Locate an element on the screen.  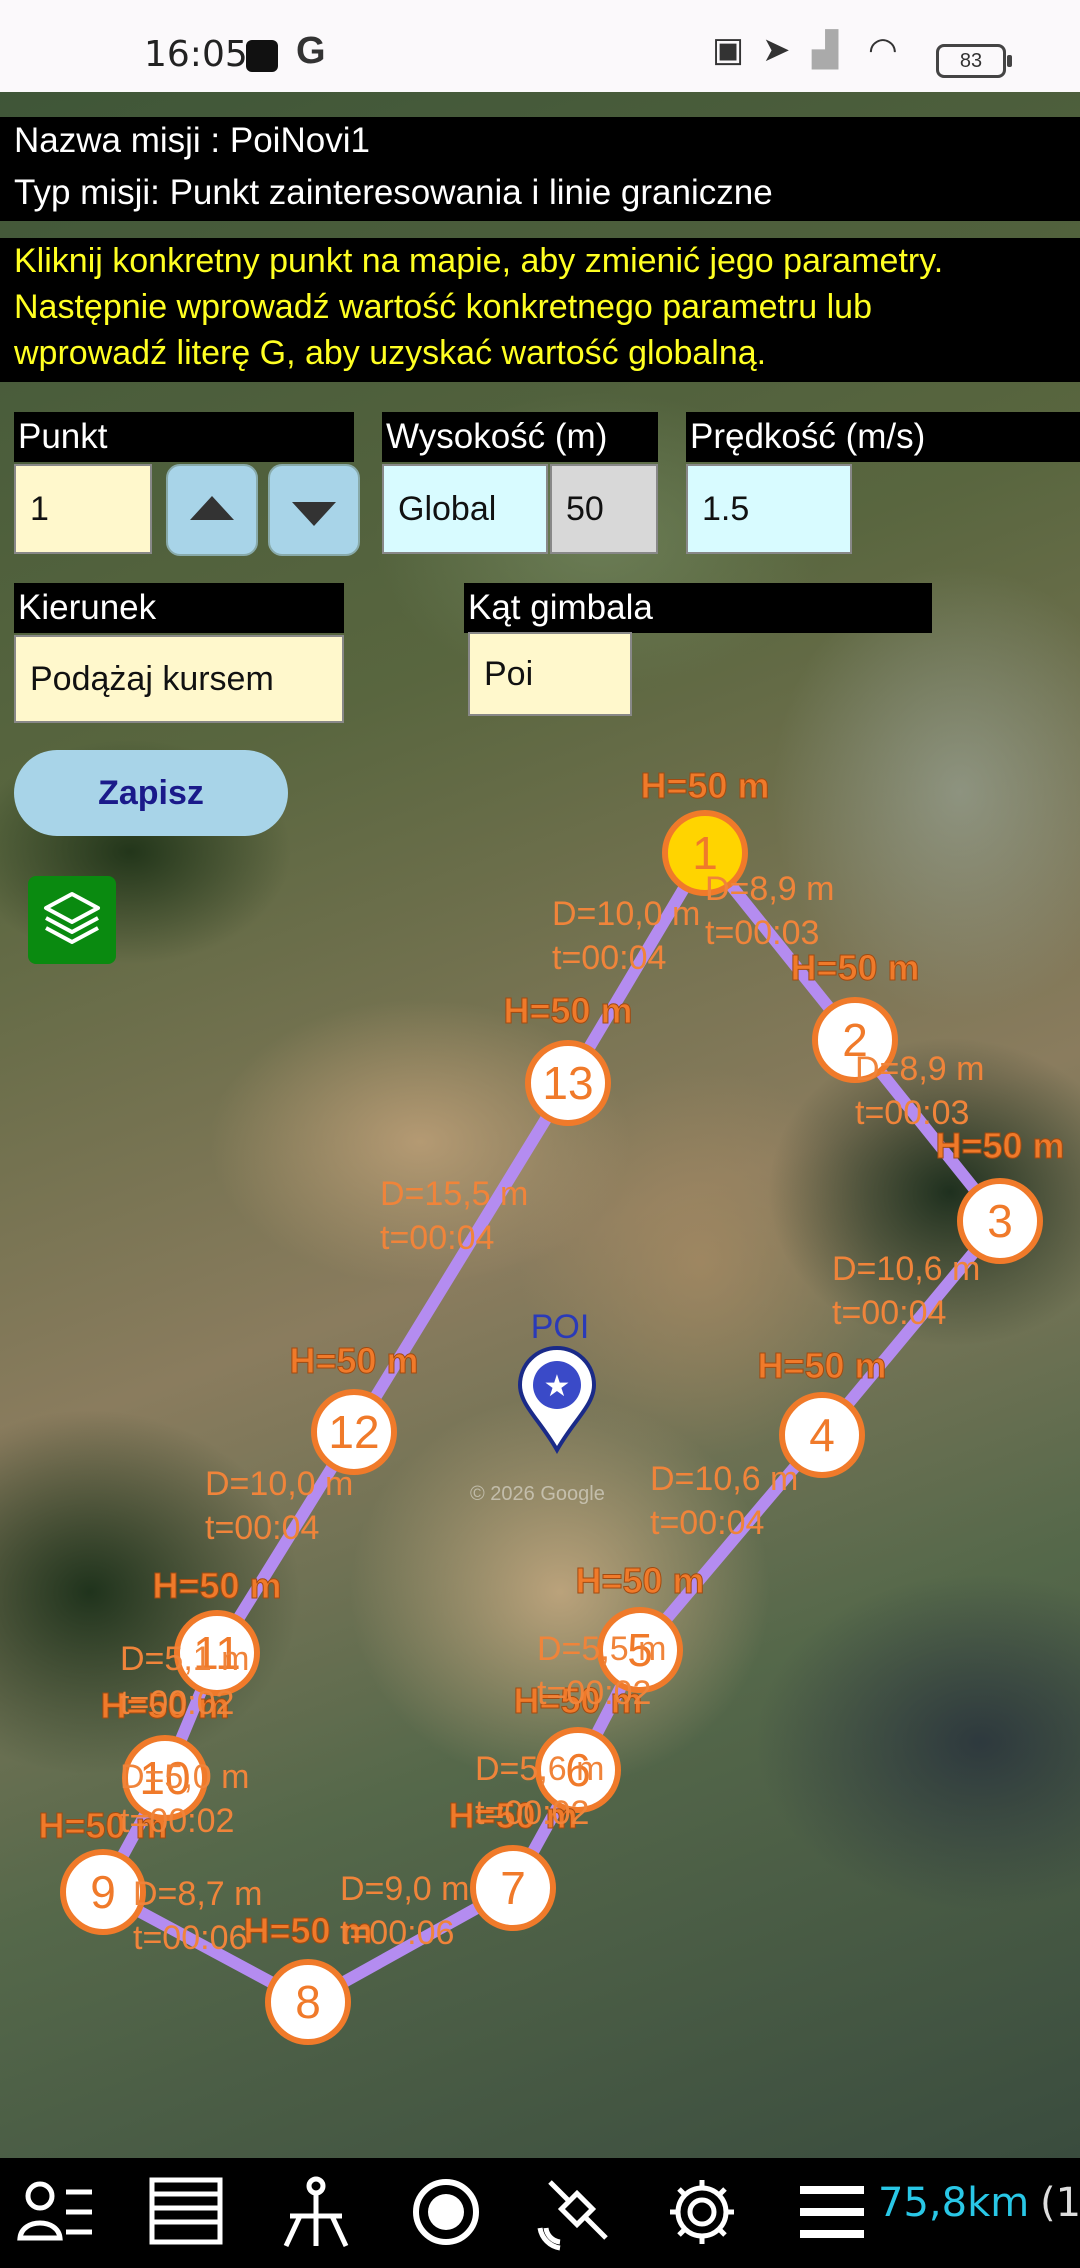
segment-distance-label: D=8,7 m is located at coordinates (197, 1894).